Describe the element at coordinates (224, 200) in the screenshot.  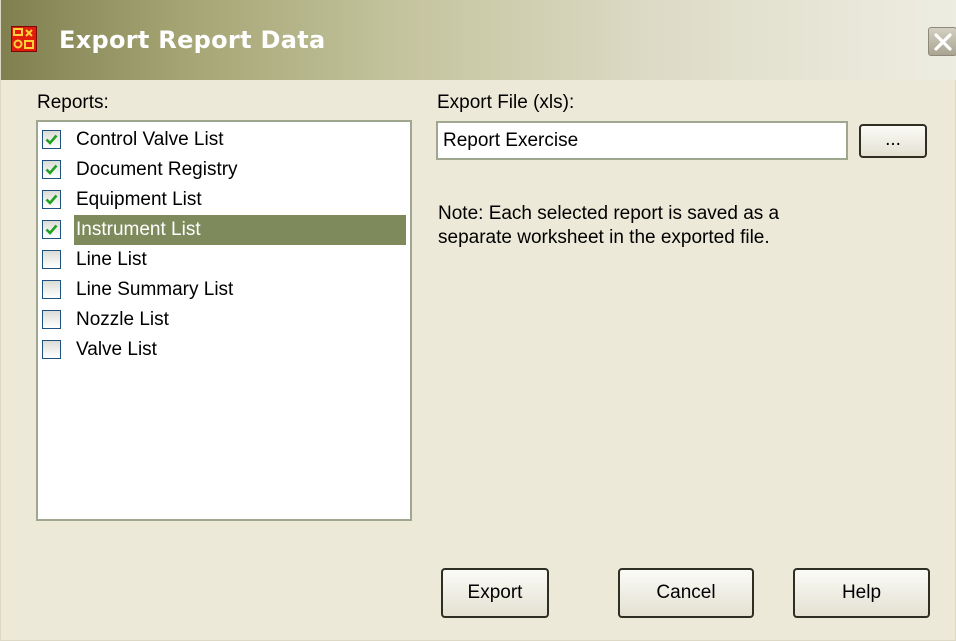
I see `list-item-equipment-list: Equipment List` at that location.